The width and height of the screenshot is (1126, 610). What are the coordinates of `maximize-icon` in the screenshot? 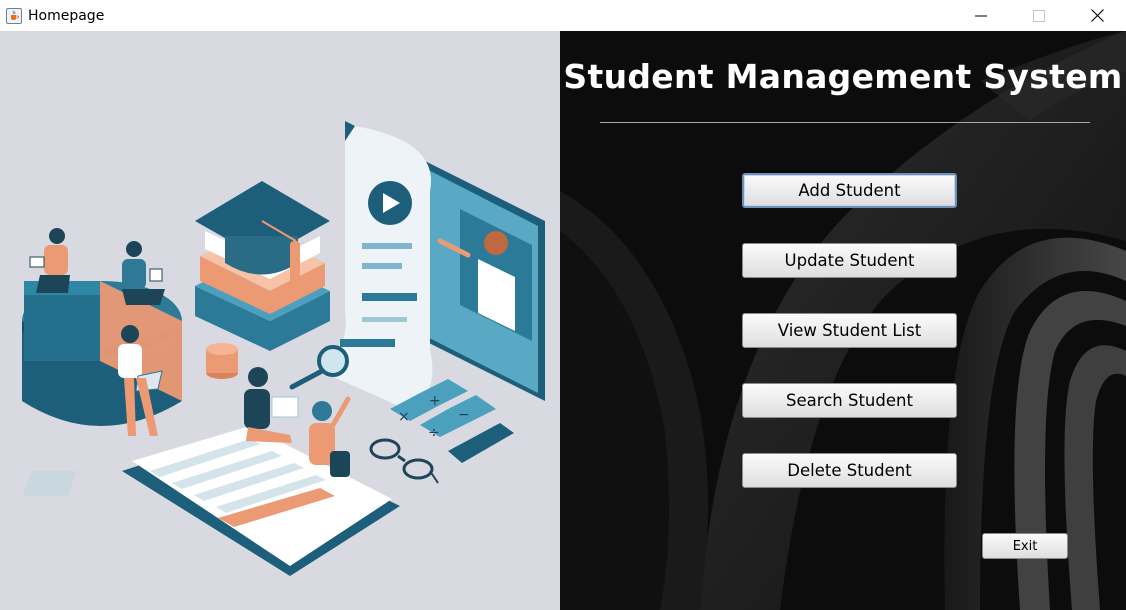 It's located at (1039, 15).